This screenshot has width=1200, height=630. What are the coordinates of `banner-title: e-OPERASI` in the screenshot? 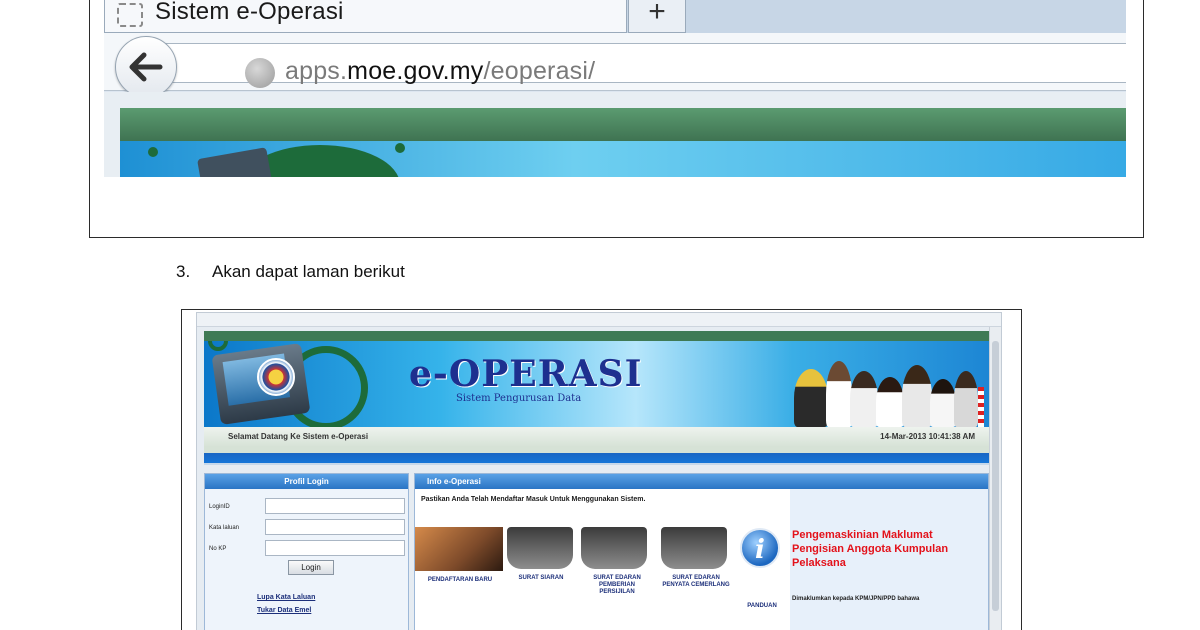 It's located at (526, 374).